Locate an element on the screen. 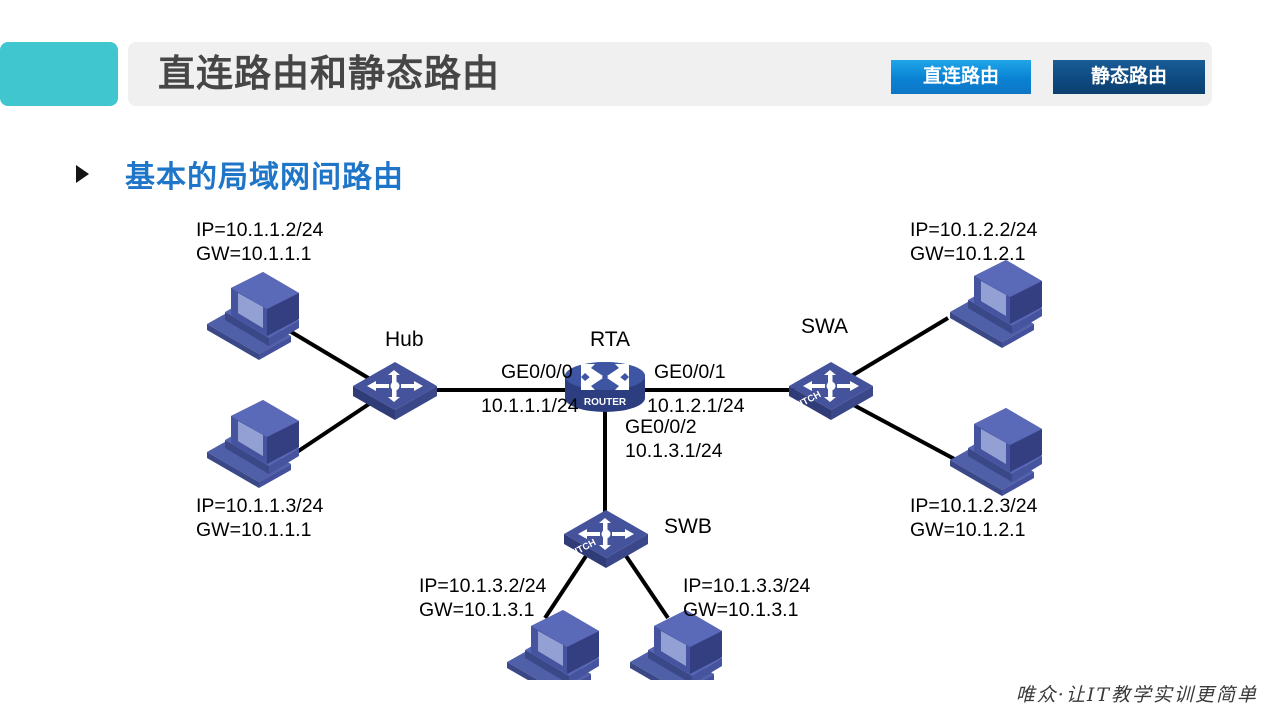  link-pc2-hub is located at coordinates (331, 429).